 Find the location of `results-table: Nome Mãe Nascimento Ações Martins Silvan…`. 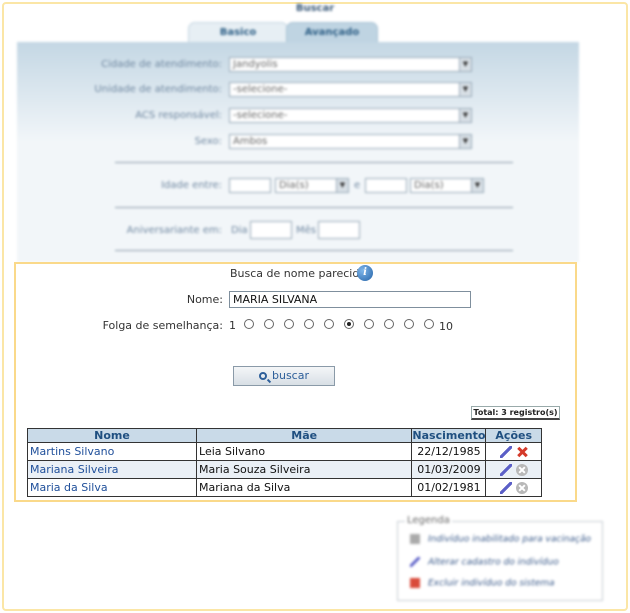

results-table: Nome Mãe Nascimento Ações Martins Silvan… is located at coordinates (284, 462).